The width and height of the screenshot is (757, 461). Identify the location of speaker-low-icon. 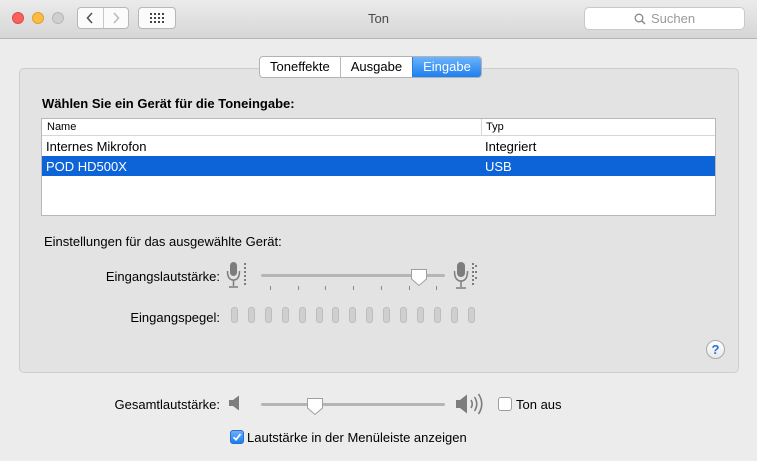
(234, 403).